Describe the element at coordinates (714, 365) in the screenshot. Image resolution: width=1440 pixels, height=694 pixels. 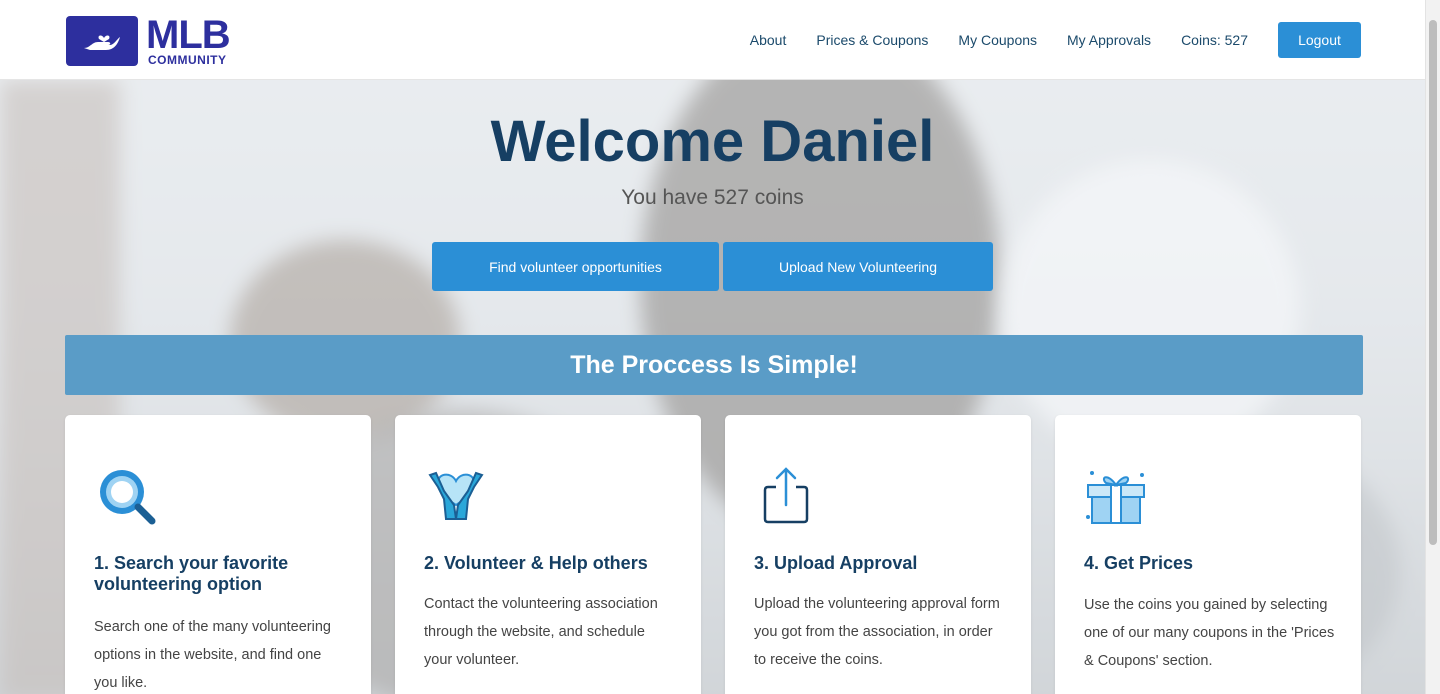
I see `process-banner: The Proccess Is Simple!` at that location.